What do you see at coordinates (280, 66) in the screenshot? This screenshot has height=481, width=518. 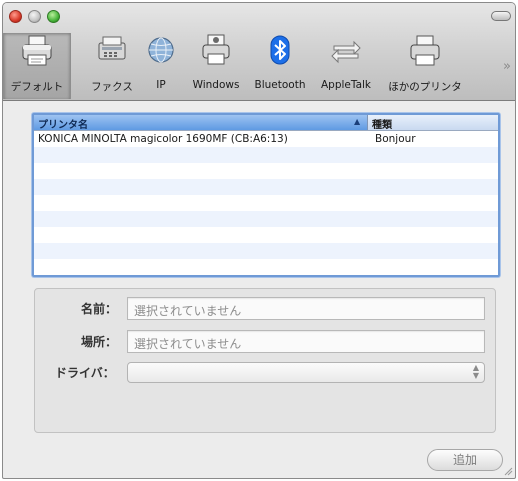 I see `toolbar-item-bluetooth: Bluetooth` at bounding box center [280, 66].